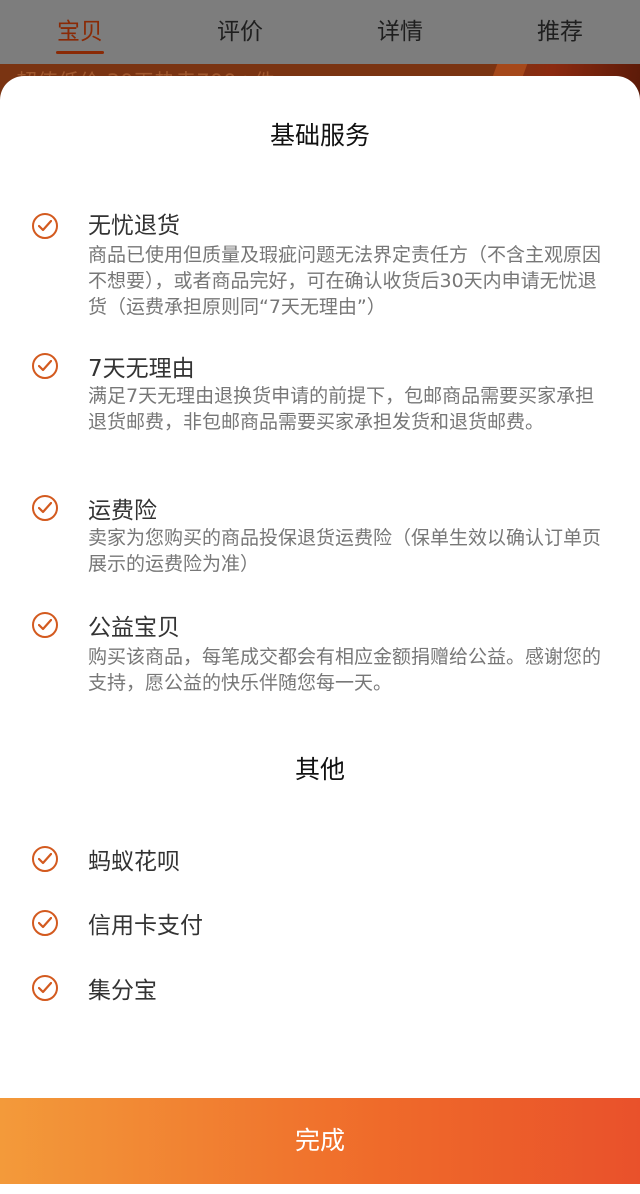 The image size is (640, 1194). I want to click on other-services-title: 其他, so click(319, 769).